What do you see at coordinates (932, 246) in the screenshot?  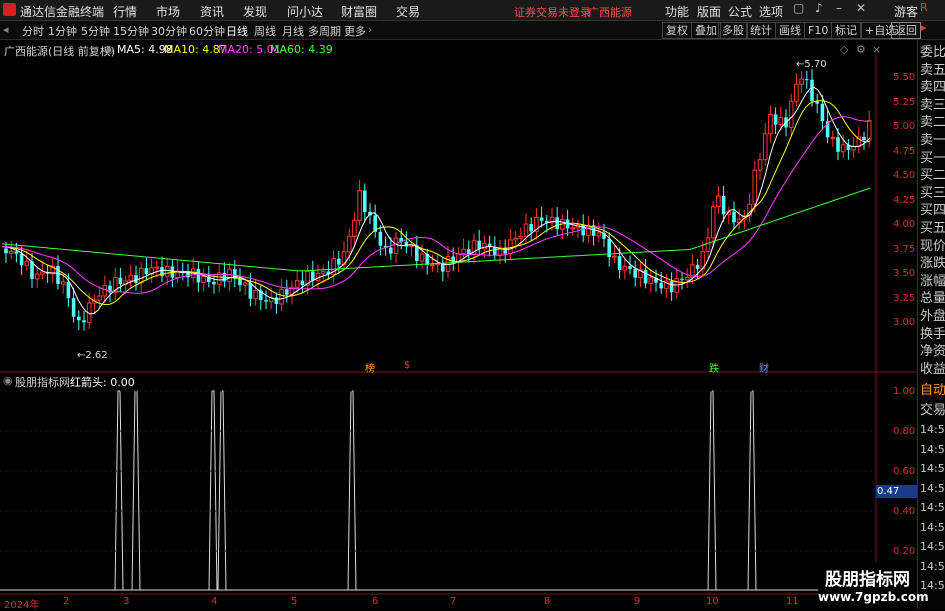 I see `quote-field-label: 现价` at bounding box center [932, 246].